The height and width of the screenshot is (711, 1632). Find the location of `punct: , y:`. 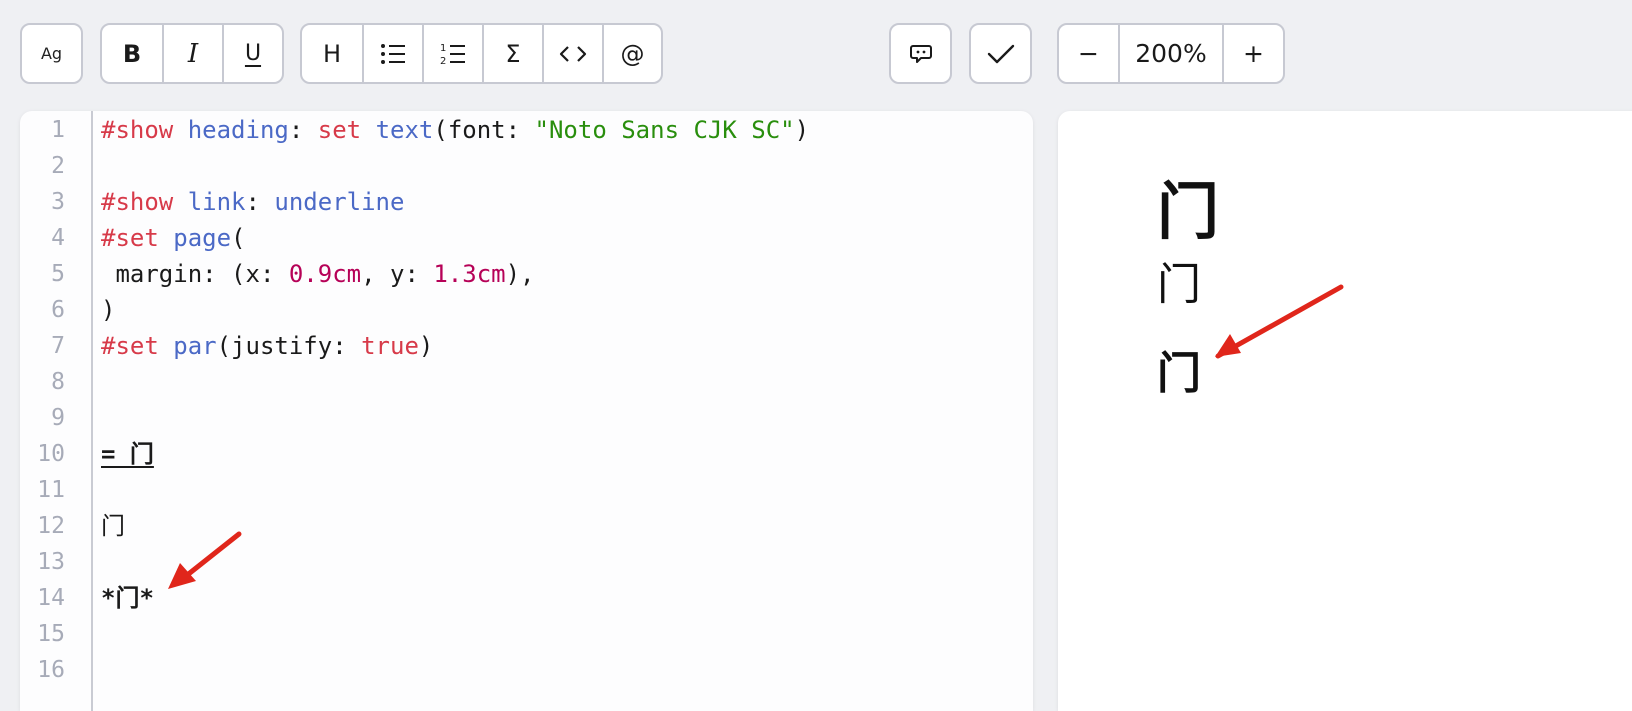

punct: , y: is located at coordinates (397, 274).